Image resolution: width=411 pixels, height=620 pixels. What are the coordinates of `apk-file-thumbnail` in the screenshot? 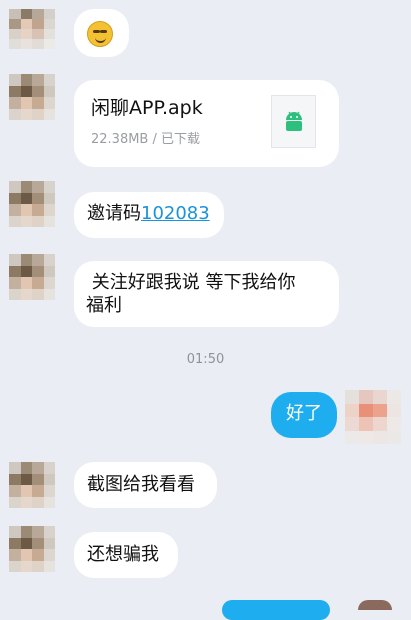 It's located at (293, 121).